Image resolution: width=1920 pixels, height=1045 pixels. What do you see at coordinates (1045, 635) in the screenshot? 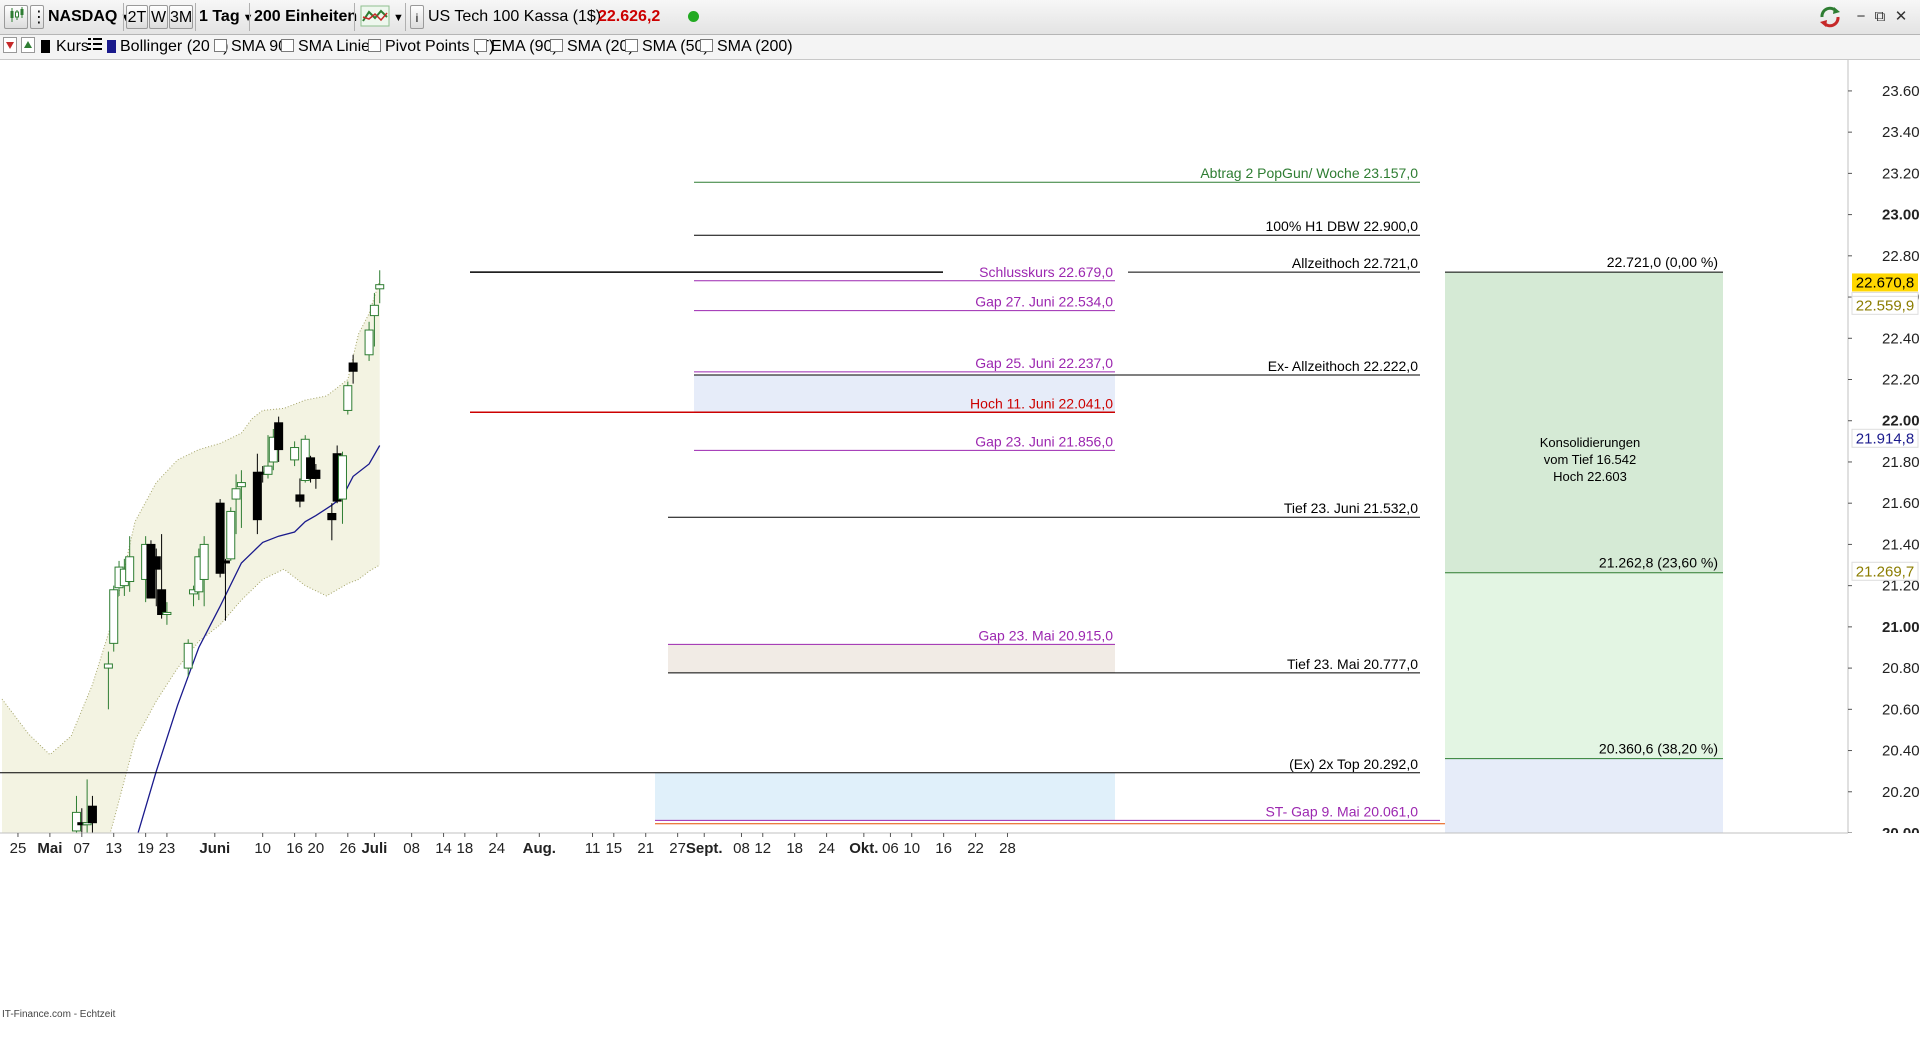
I see `level-label: Gap 23. Mai 20.915,0` at bounding box center [1045, 635].